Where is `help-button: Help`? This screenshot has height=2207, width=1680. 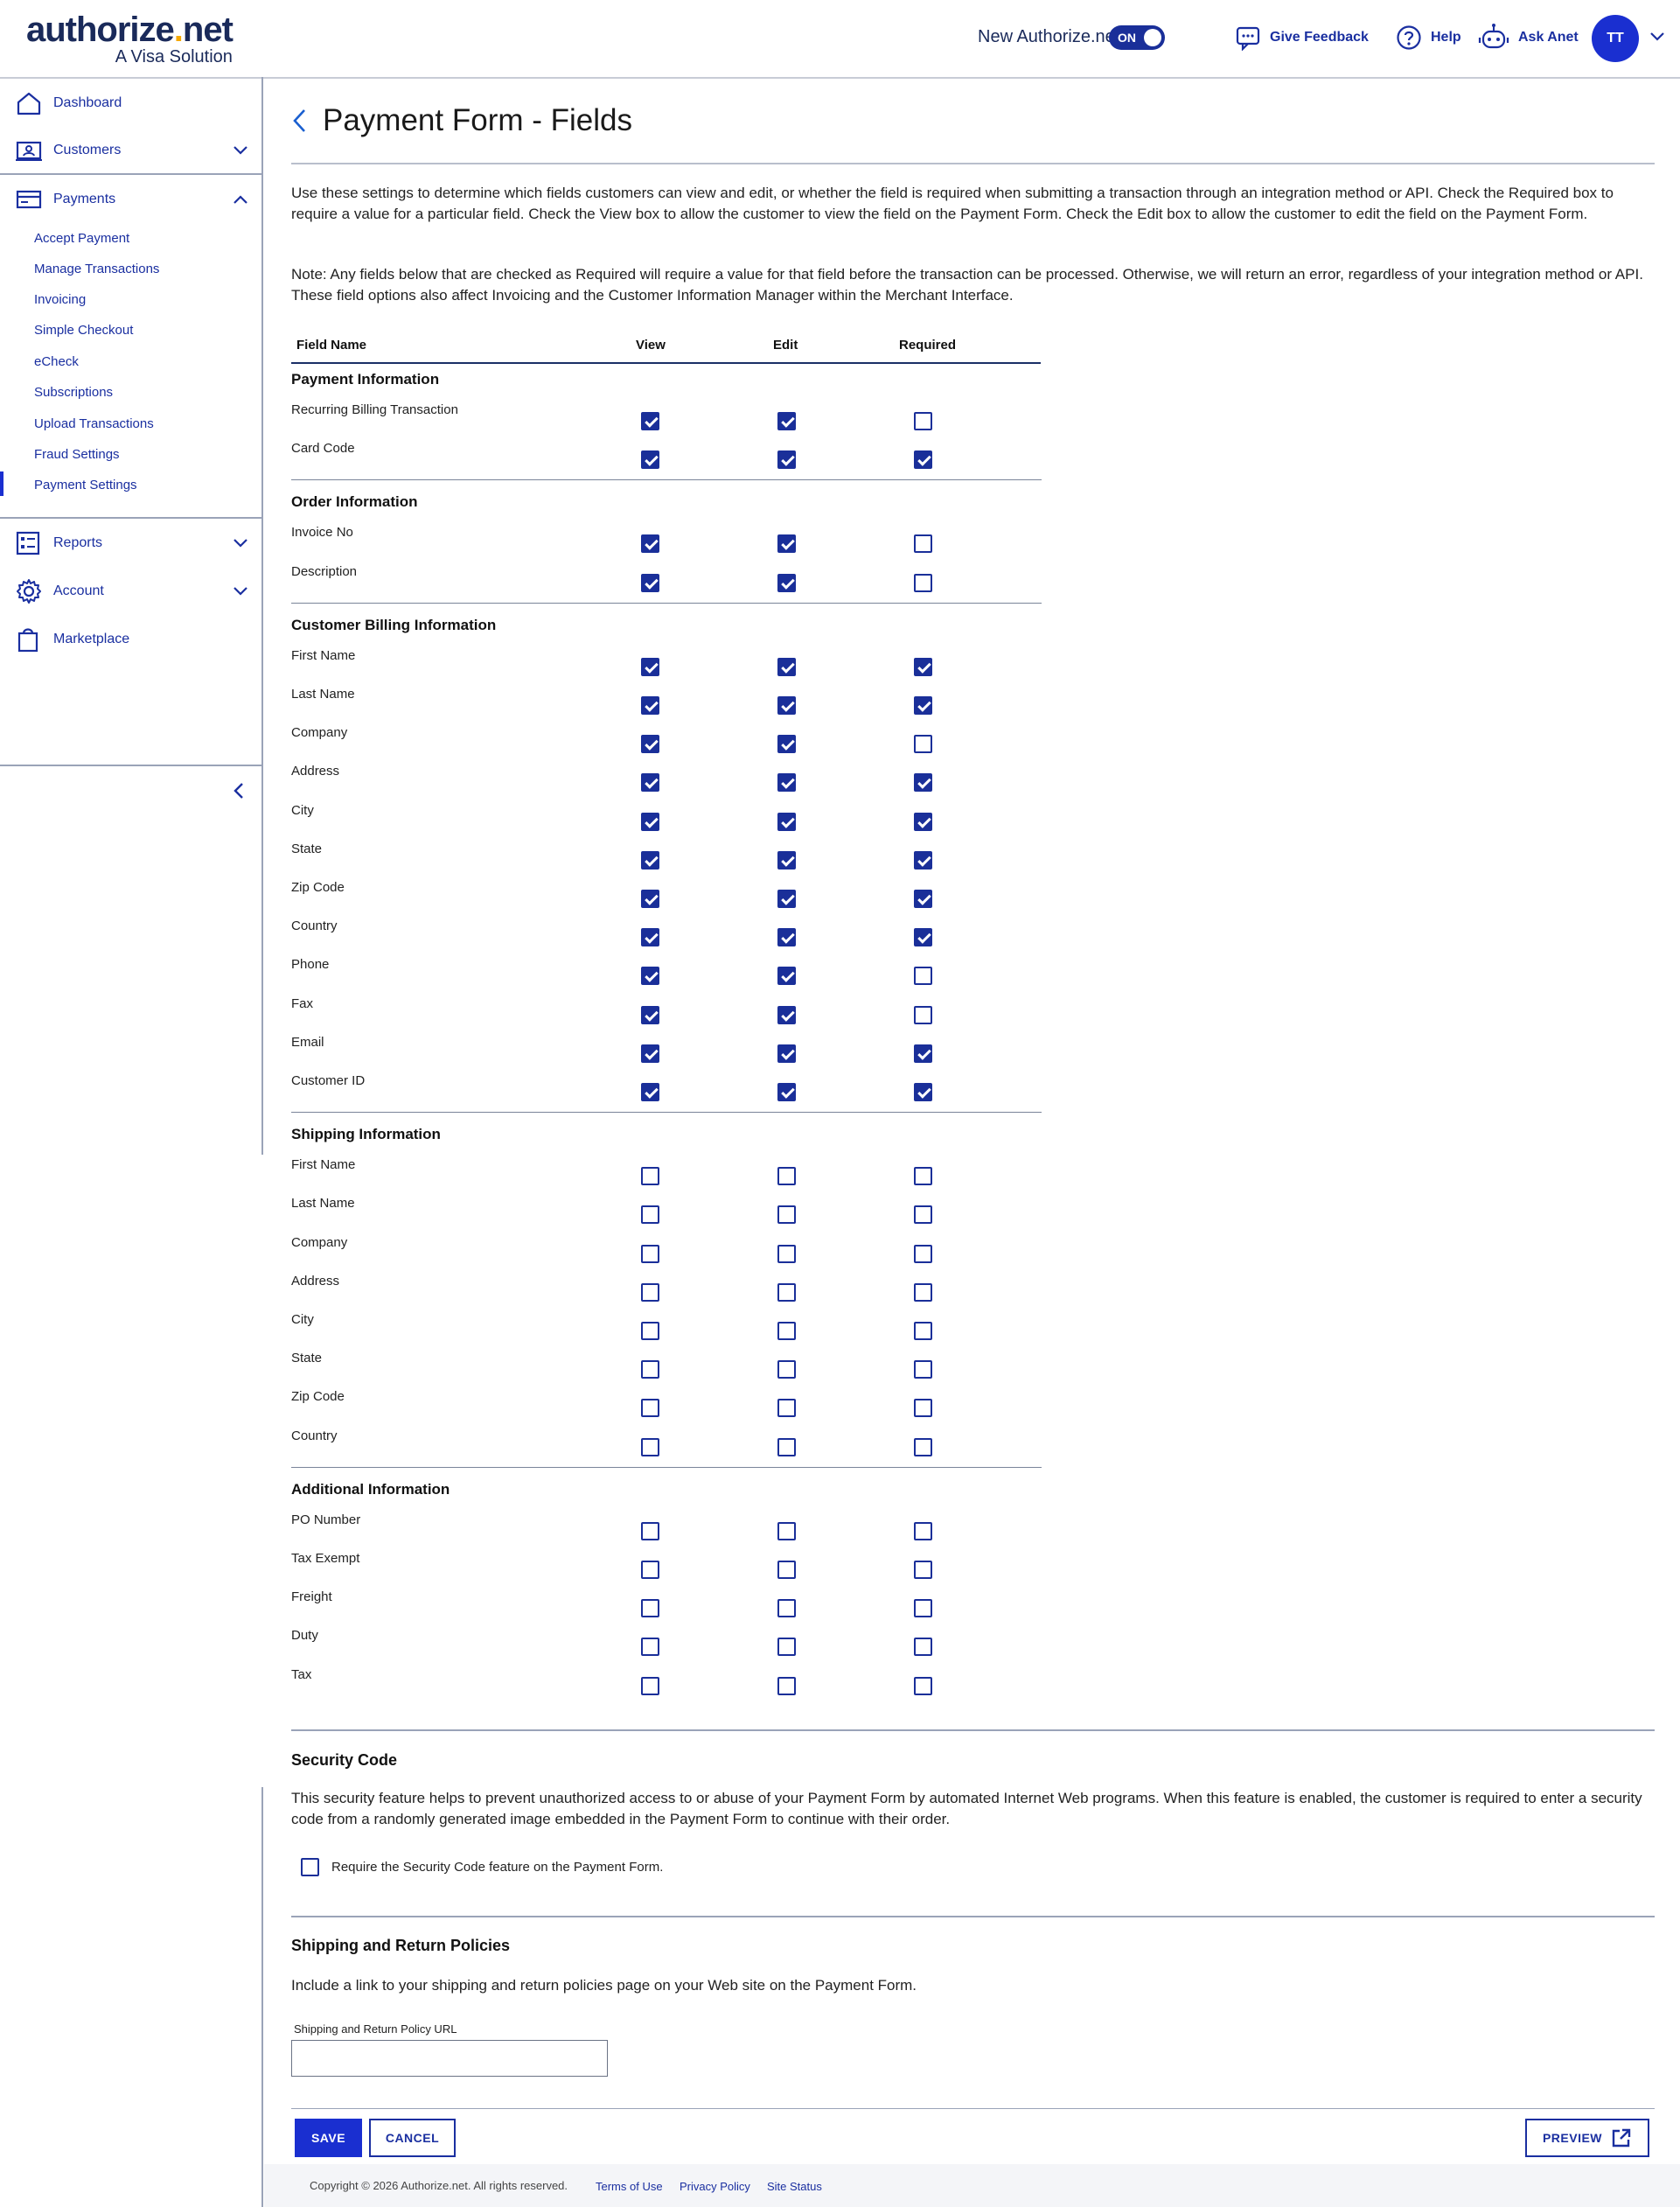
help-button: Help is located at coordinates (1428, 37).